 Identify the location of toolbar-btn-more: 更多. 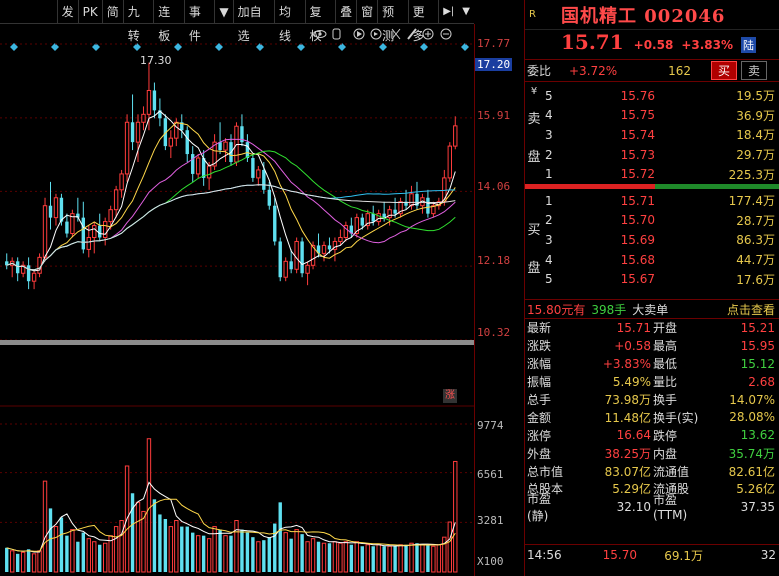
(424, 21).